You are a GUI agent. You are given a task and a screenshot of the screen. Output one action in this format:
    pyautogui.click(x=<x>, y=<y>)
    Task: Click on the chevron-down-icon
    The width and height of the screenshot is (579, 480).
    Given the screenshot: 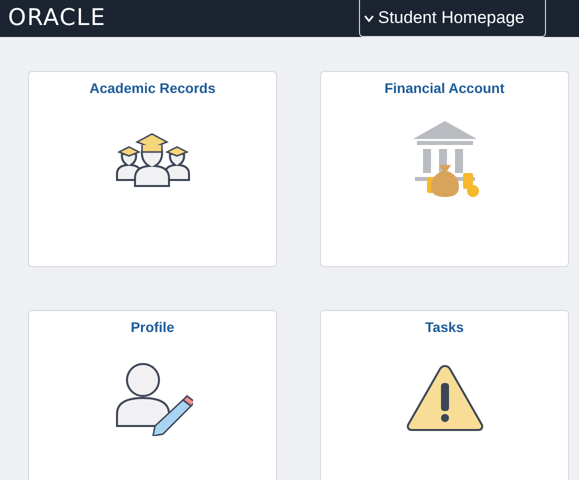 What is the action you would take?
    pyautogui.click(x=369, y=18)
    